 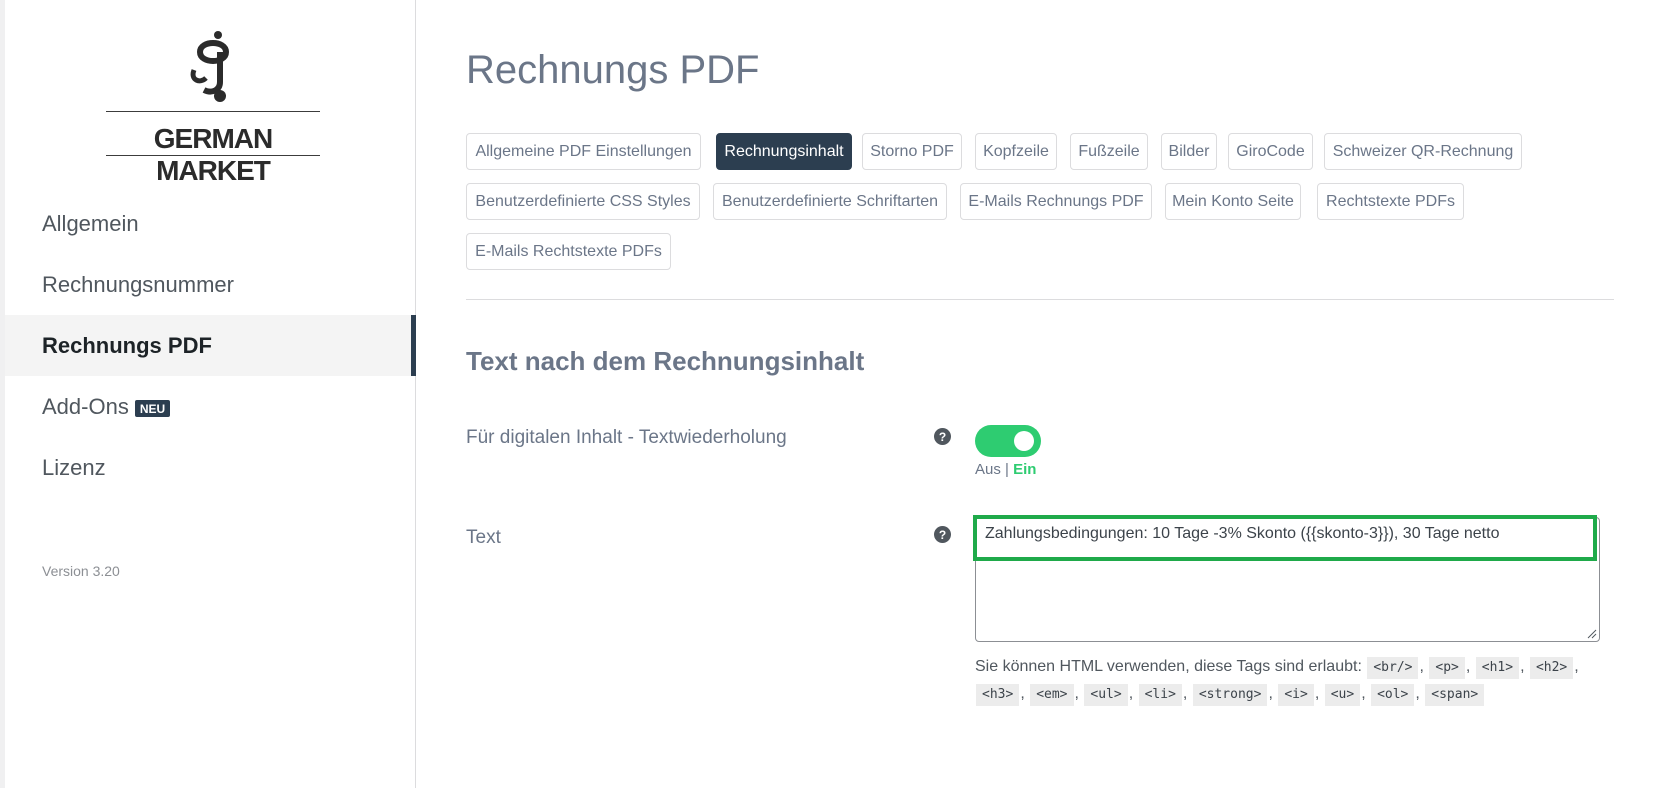 What do you see at coordinates (988, 469) in the screenshot?
I see `toggle-off-label: Aus` at bounding box center [988, 469].